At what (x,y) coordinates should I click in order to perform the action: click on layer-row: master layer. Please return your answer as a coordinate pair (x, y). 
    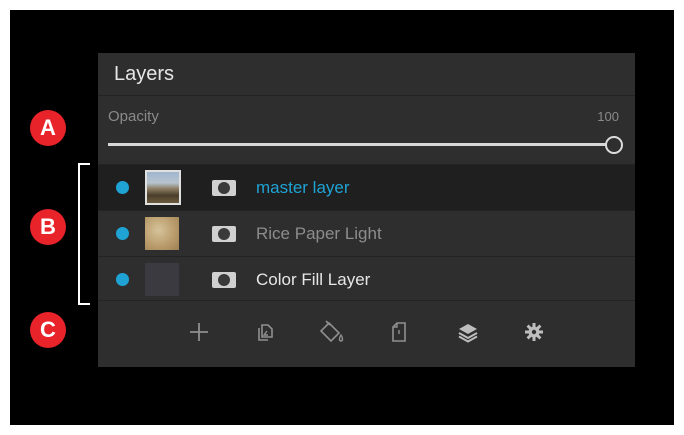
    Looking at the image, I should click on (366, 187).